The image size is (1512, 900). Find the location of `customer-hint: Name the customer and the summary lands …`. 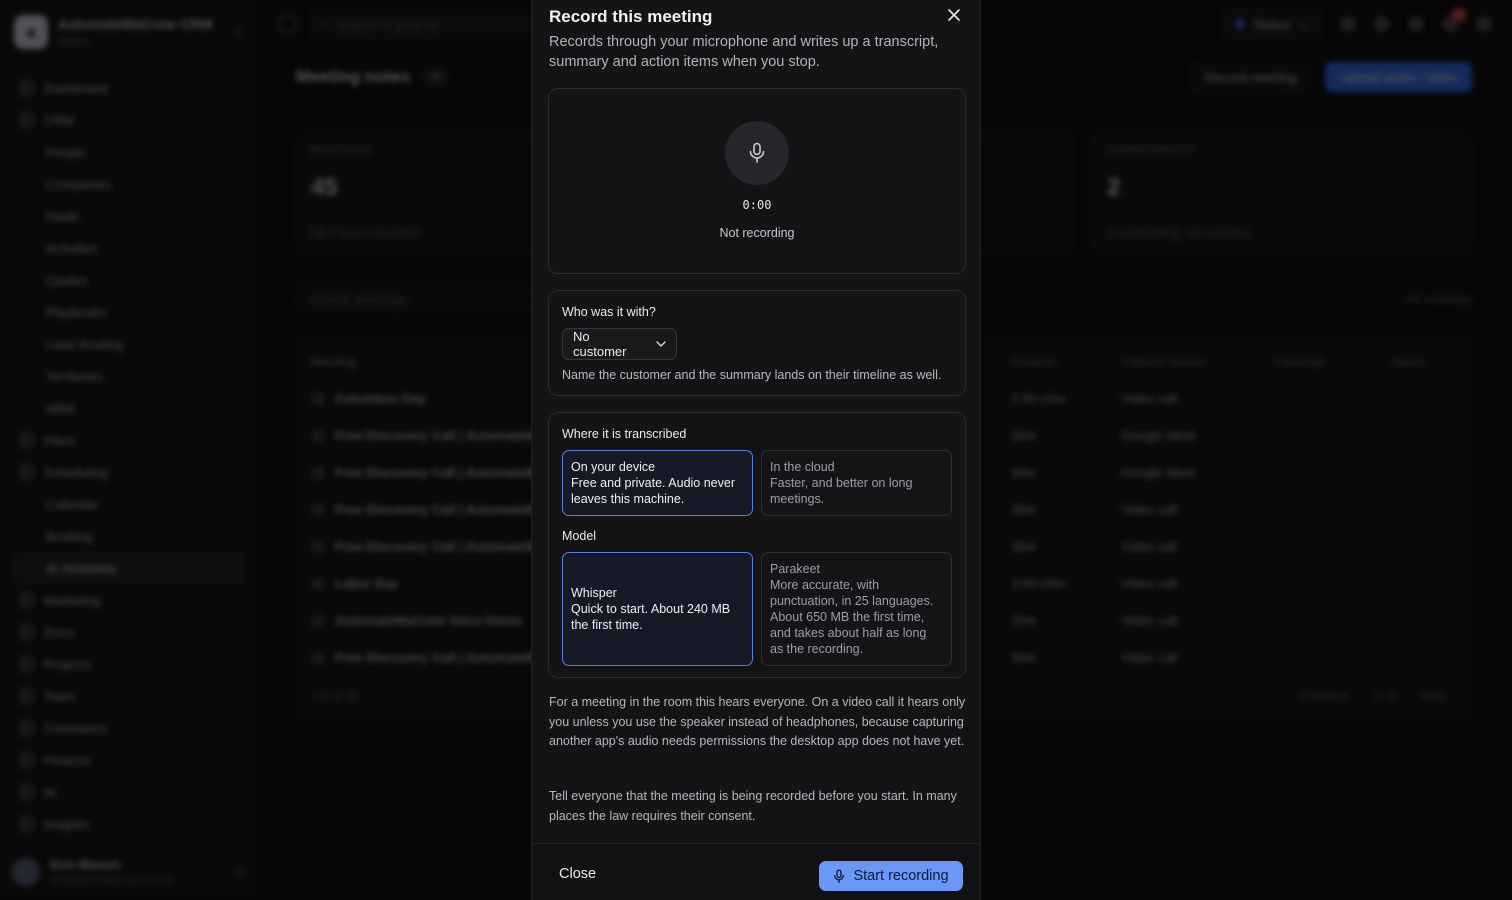

customer-hint: Name the customer and the summary lands … is located at coordinates (752, 375).